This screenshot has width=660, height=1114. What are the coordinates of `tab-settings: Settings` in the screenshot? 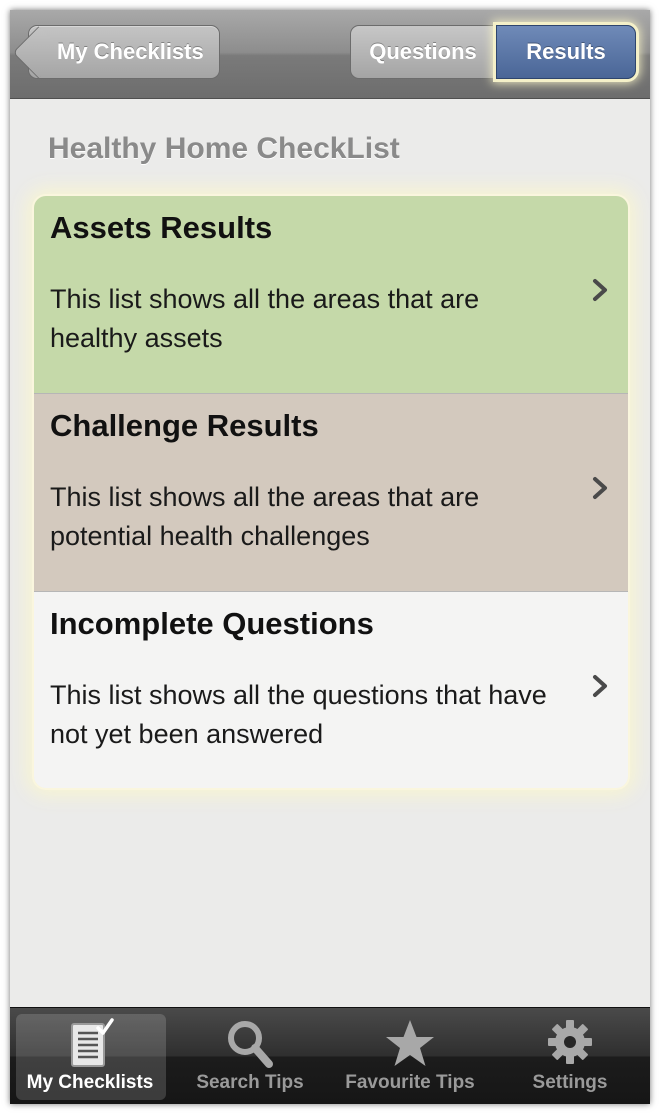 It's located at (570, 1056).